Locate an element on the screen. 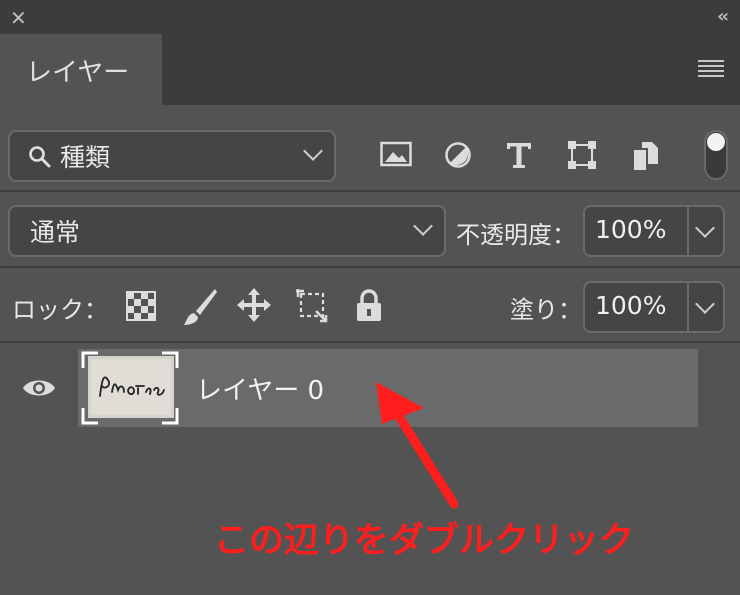 The image size is (740, 595). fill-dropdown-button is located at coordinates (706, 307).